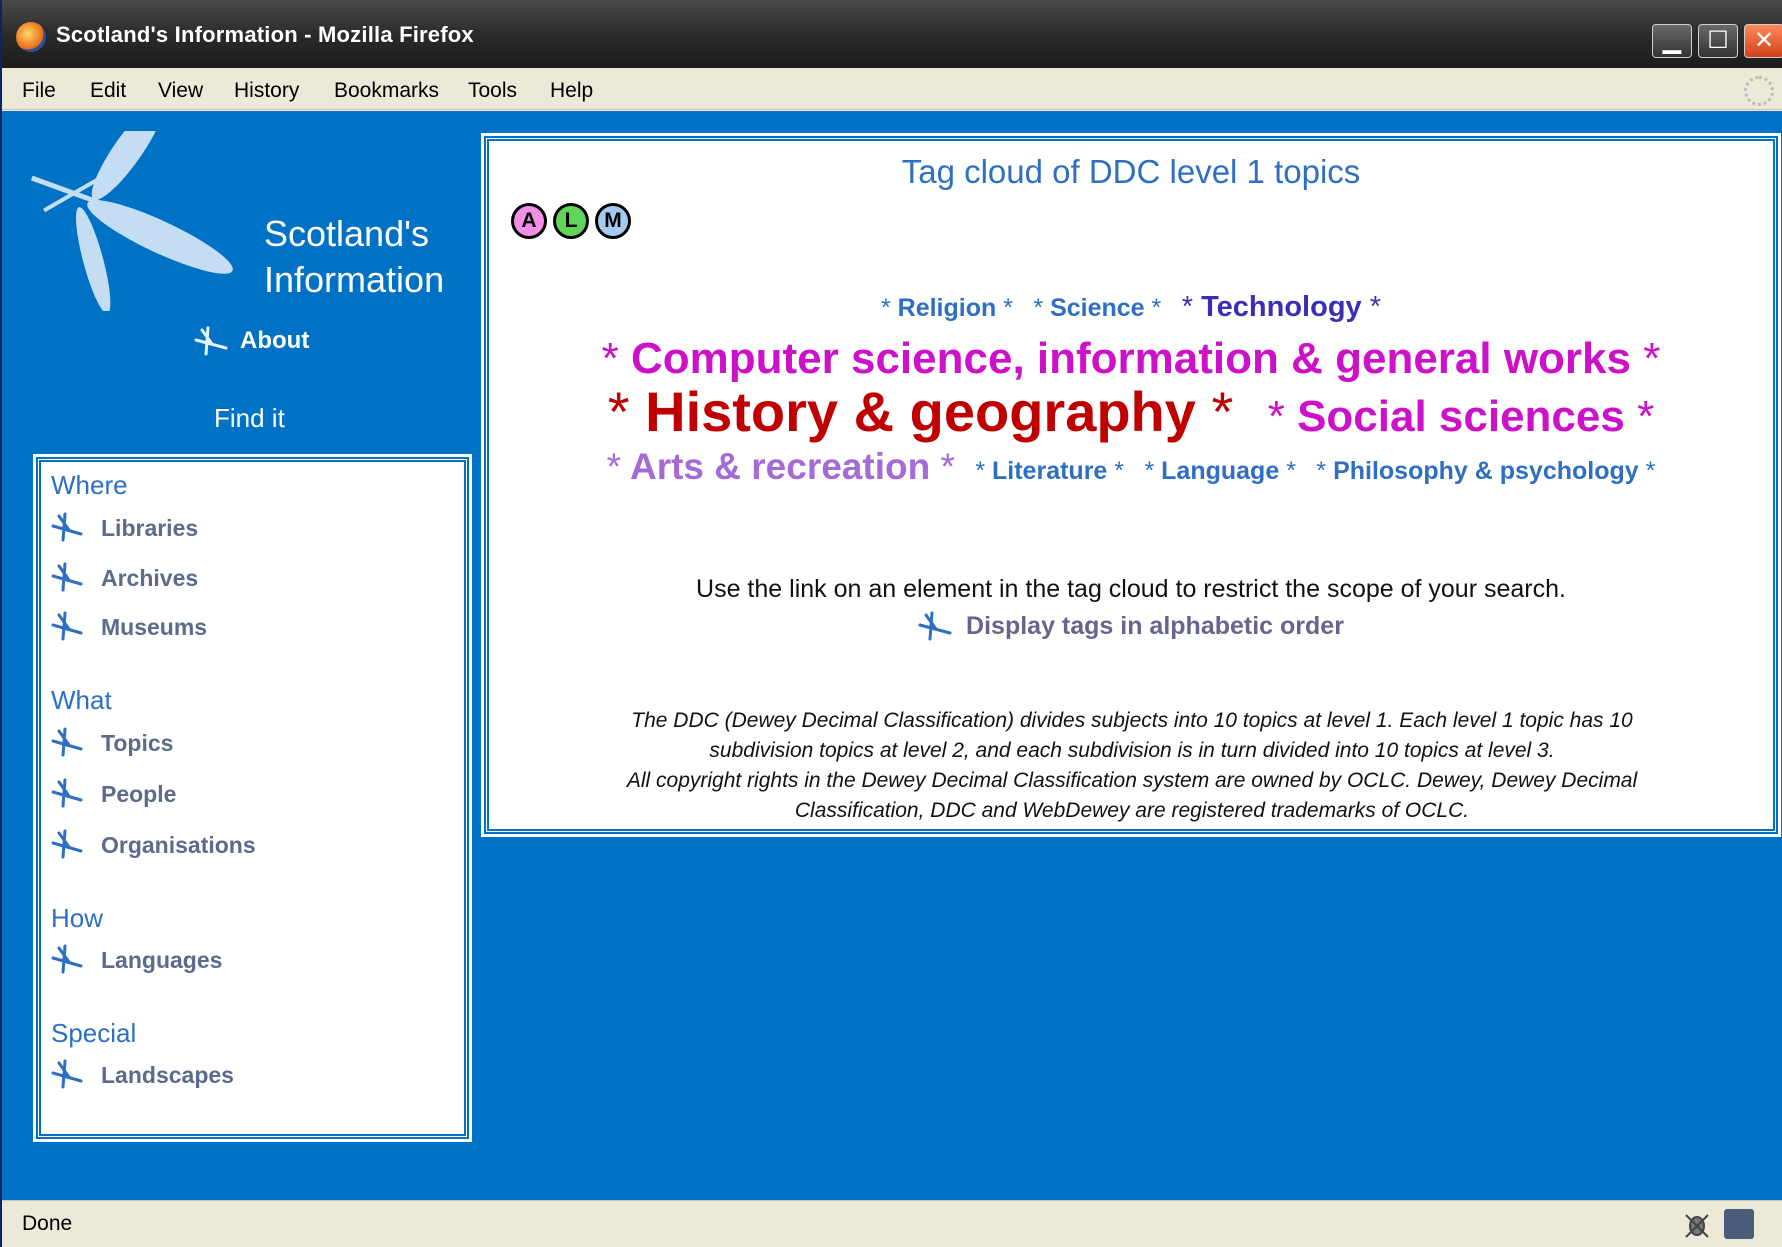 This screenshot has width=1782, height=1247. What do you see at coordinates (354, 257) in the screenshot?
I see `site-title: Scotland's Information` at bounding box center [354, 257].